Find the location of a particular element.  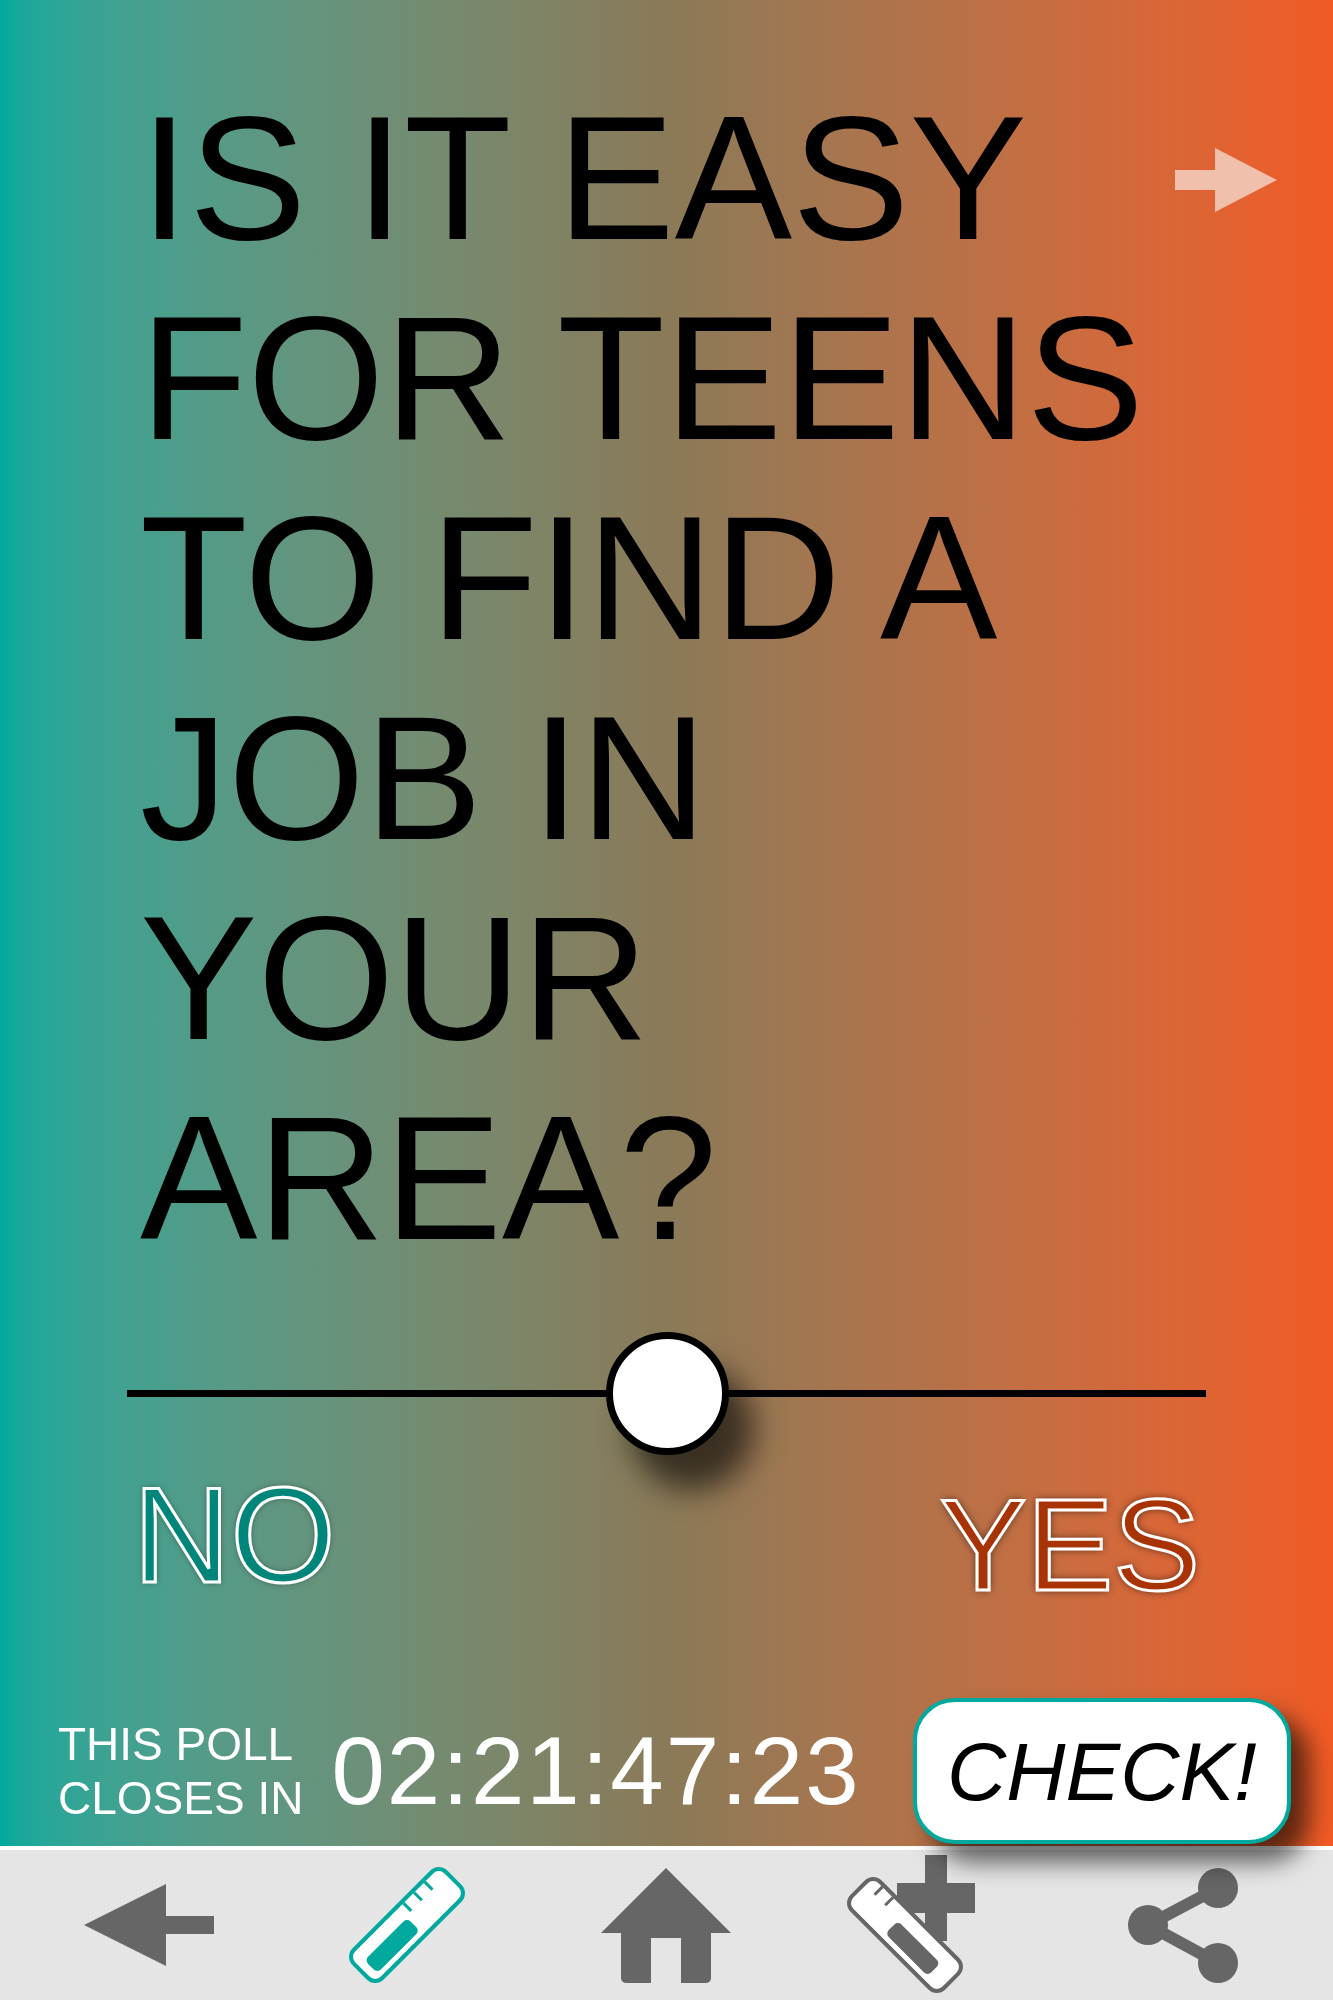

question-text: AREA? is located at coordinates (429, 1178).